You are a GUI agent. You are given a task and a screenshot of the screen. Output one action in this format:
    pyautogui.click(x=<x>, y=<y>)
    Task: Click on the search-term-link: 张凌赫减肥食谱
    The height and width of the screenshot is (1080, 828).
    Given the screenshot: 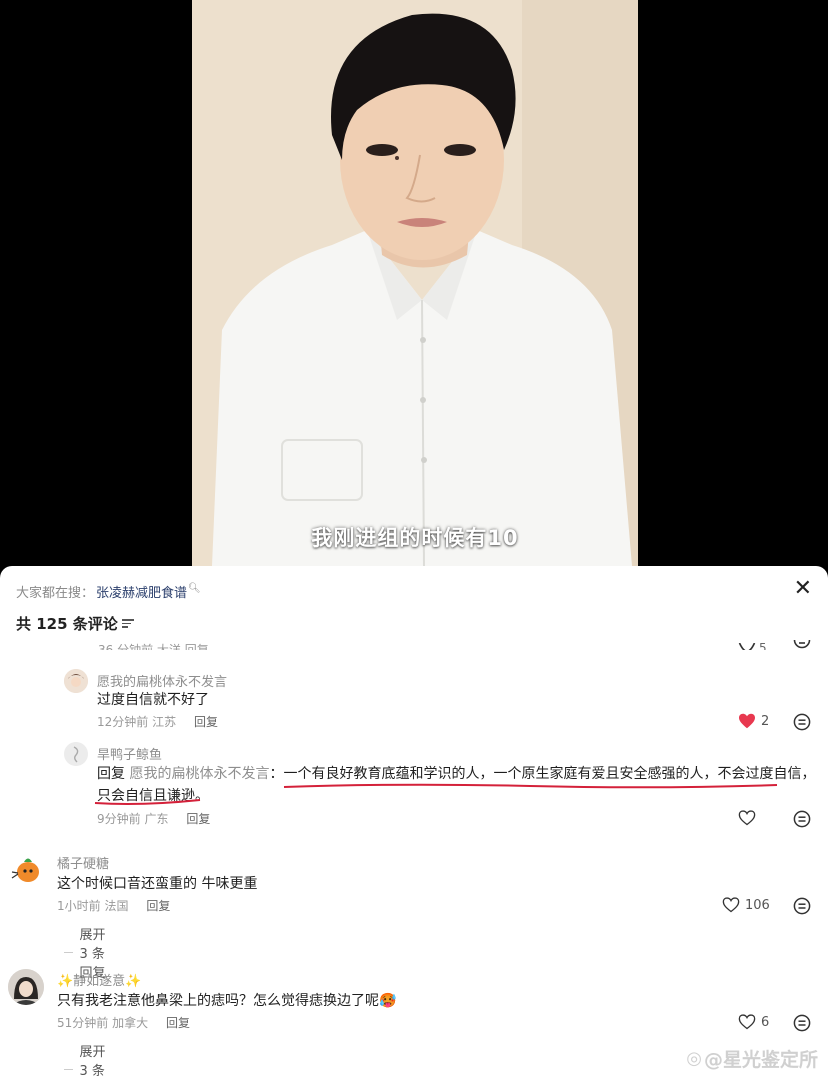 What is the action you would take?
    pyautogui.click(x=141, y=591)
    